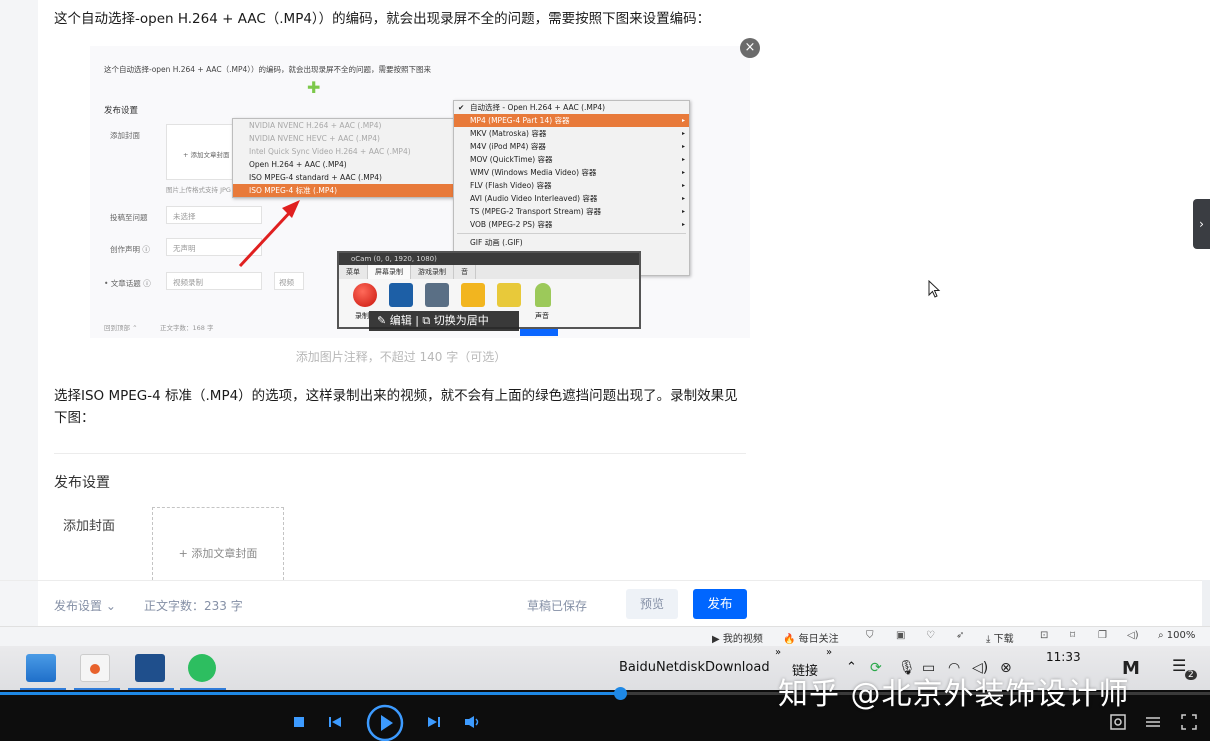 This screenshot has height=741, width=1210. What do you see at coordinates (511, 224) in the screenshot?
I see `menu-item-label: VOB (MPEG-2 PS) 容器` at bounding box center [511, 224].